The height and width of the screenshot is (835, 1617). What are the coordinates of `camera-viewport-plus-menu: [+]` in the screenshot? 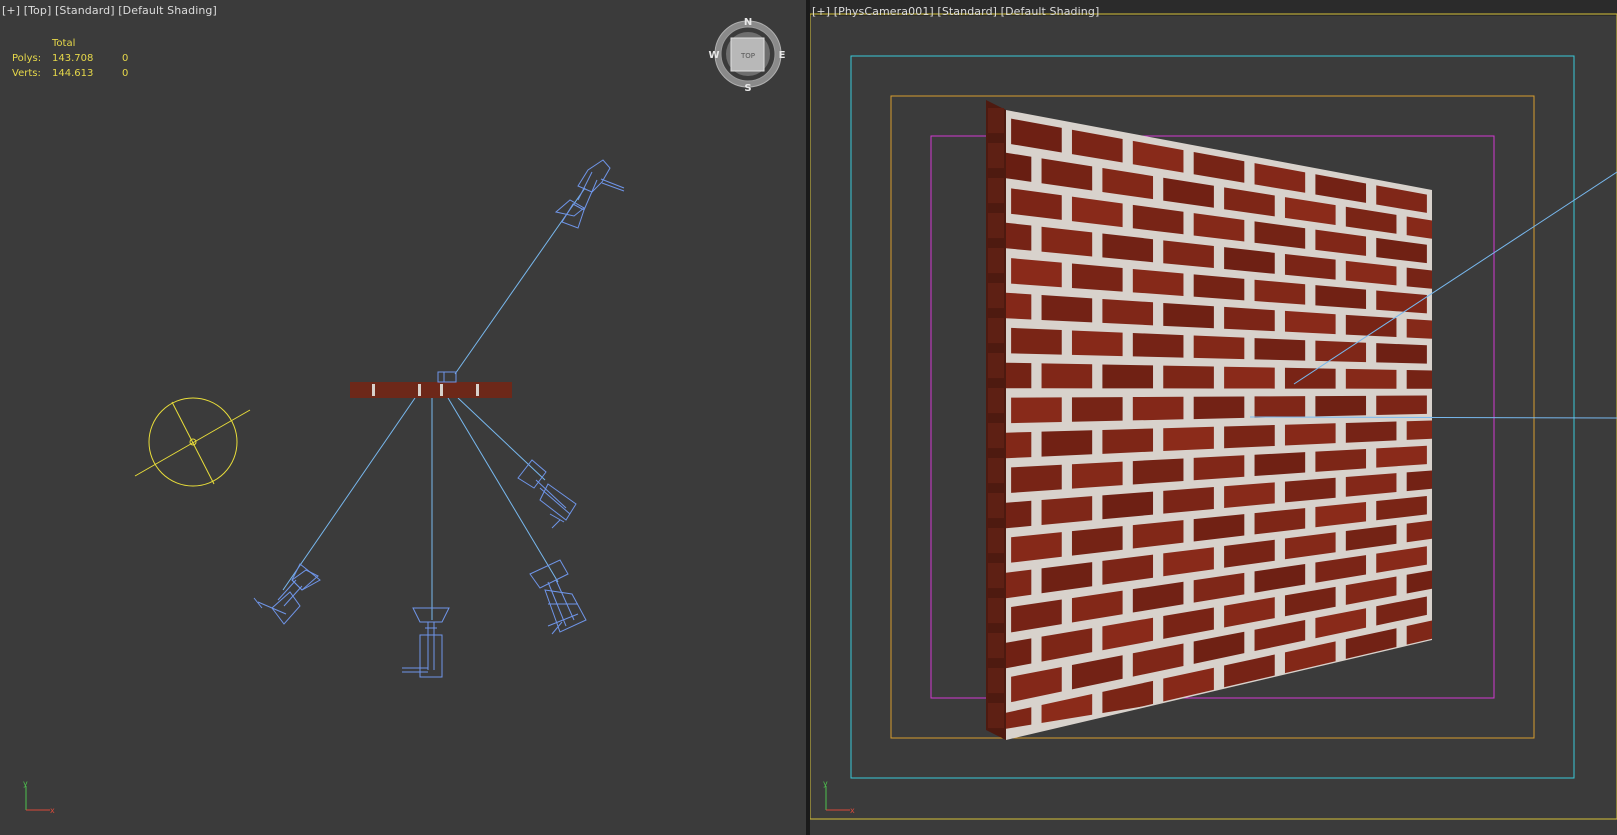 It's located at (821, 11).